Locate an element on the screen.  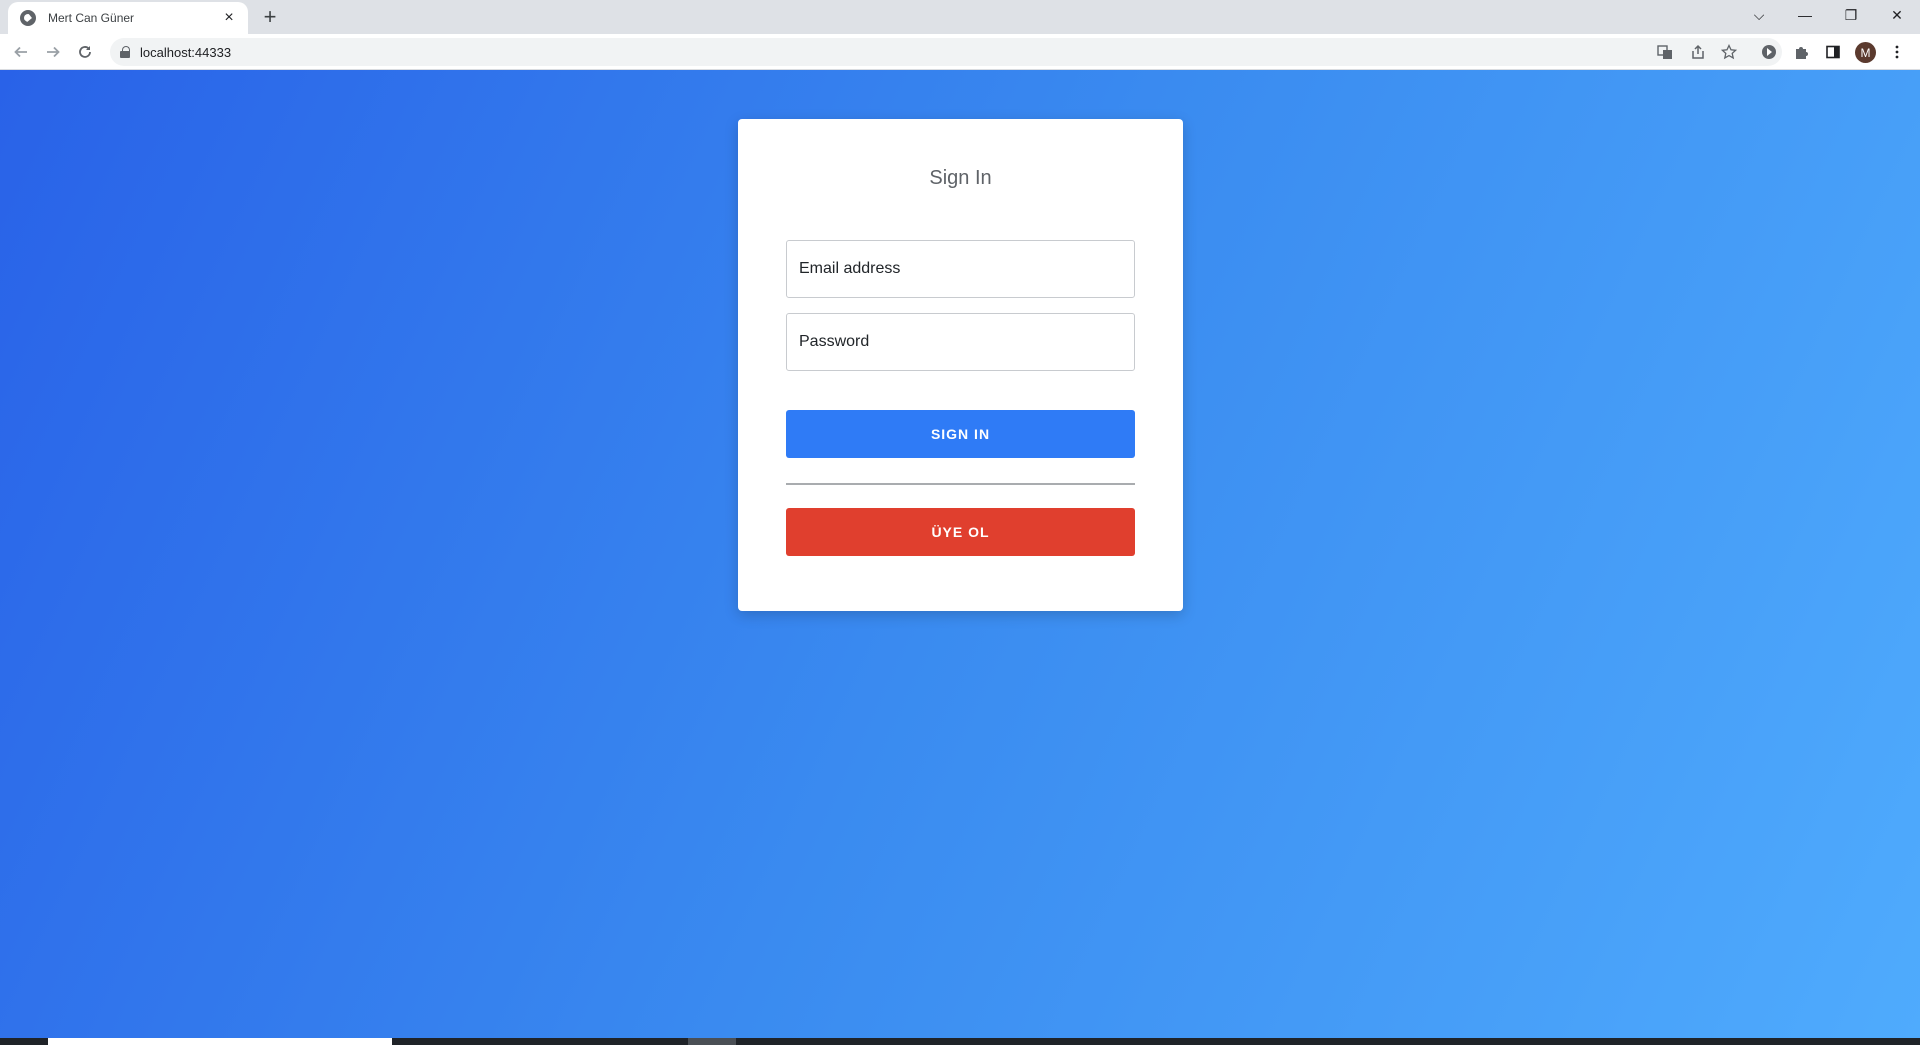
puzzle-icon is located at coordinates (1801, 52).